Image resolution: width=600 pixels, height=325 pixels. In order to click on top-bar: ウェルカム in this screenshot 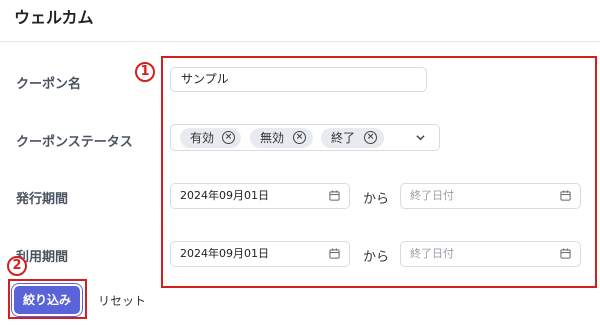, I will do `click(300, 21)`.